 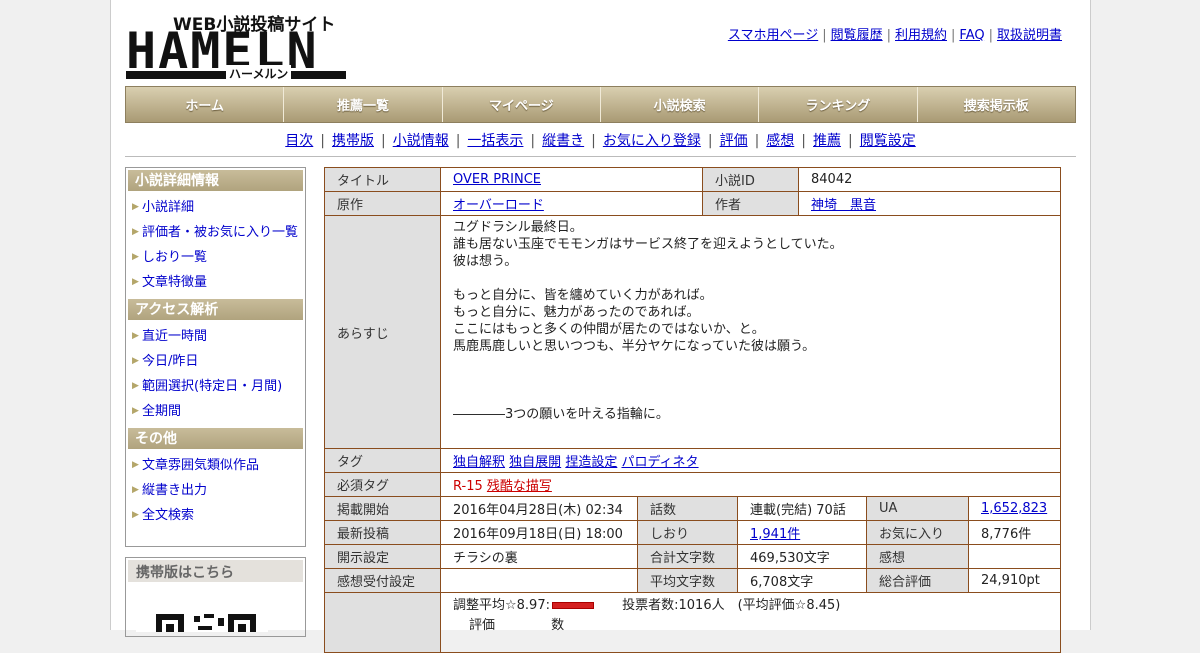 I want to click on subnav-mobile: 携帯版, so click(x=353, y=141).